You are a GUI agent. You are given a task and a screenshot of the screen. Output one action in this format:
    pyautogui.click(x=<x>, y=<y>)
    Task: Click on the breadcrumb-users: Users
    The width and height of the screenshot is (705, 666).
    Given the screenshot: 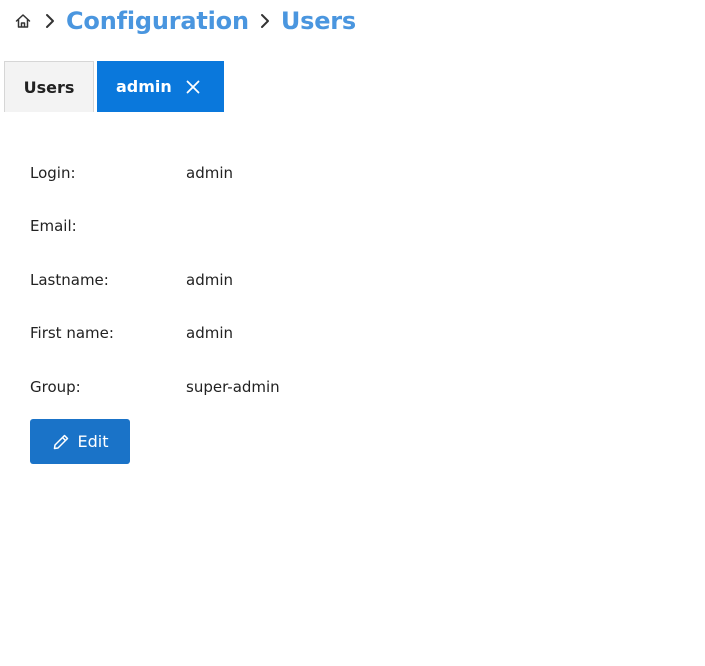 What is the action you would take?
    pyautogui.click(x=318, y=21)
    